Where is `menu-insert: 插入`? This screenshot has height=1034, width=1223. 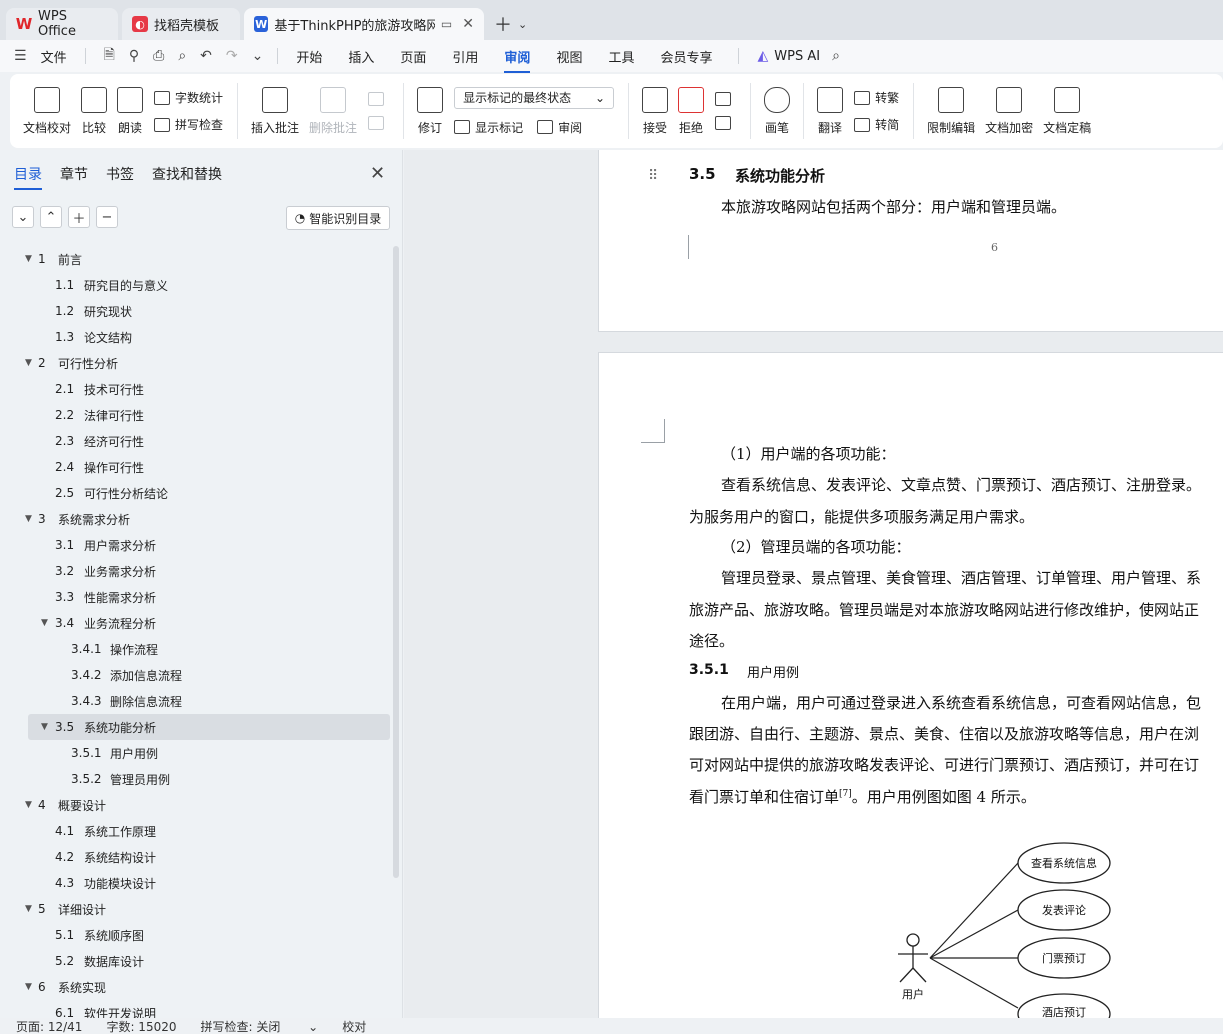
menu-insert: 插入 is located at coordinates (361, 56).